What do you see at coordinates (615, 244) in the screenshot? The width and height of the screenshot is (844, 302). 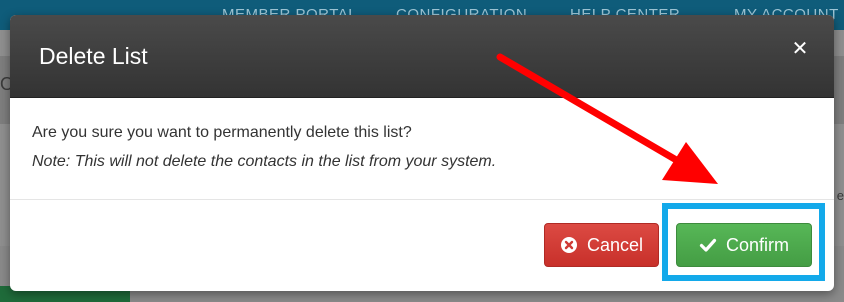 I see `cancel-label: Cancel` at bounding box center [615, 244].